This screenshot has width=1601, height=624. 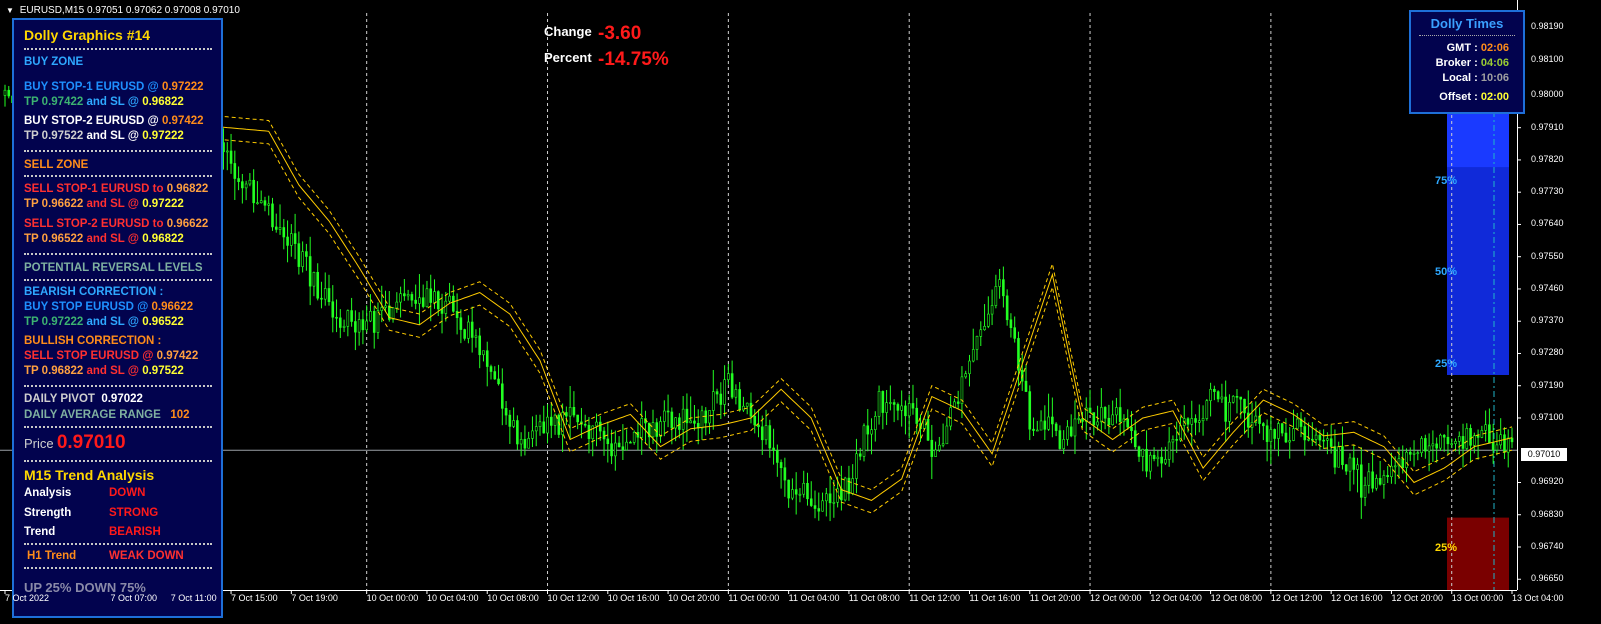 I want to click on time-tick-21: 12 Oct 16:00, so click(x=1357, y=598).